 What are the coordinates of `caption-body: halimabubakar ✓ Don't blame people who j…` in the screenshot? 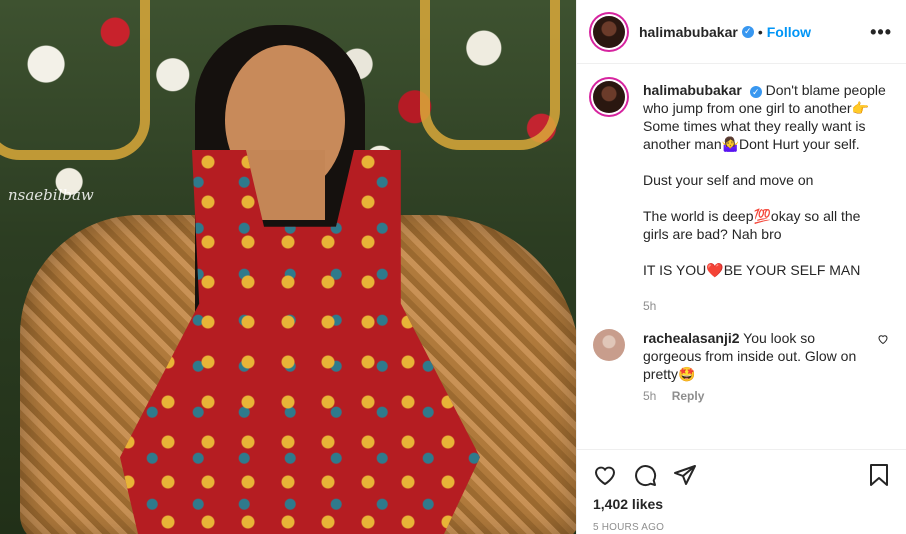 It's located at (766, 198).